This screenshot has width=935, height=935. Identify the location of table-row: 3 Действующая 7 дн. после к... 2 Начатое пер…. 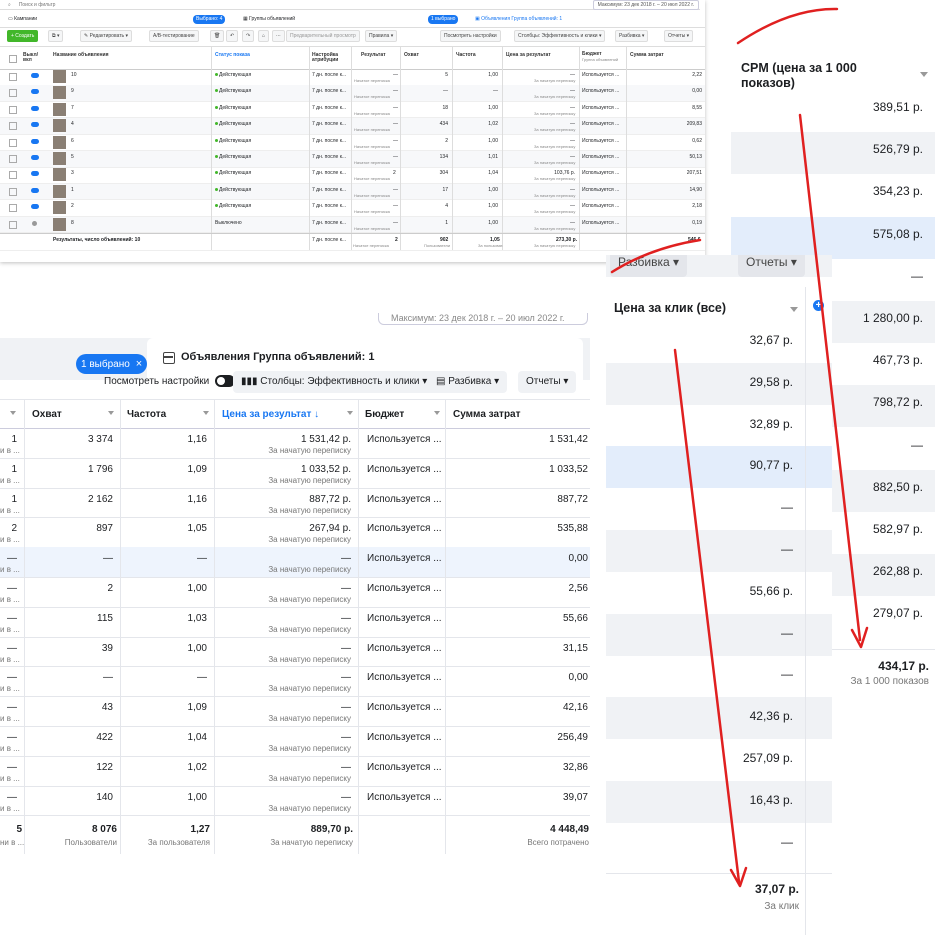
(352, 175).